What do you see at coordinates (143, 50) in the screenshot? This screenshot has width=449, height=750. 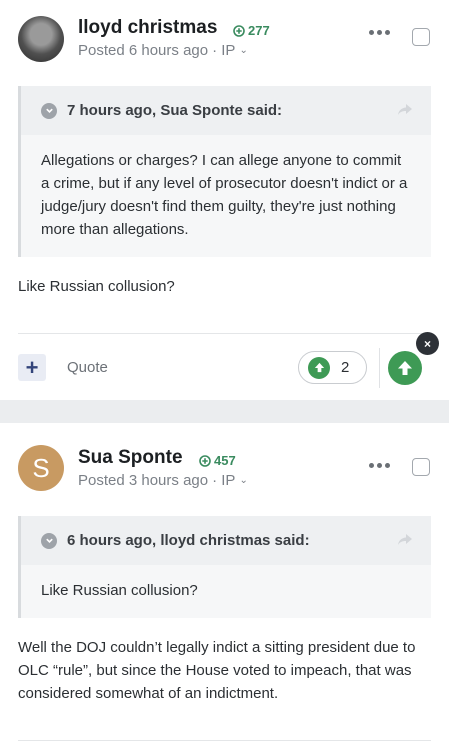 I see `posted-time: Posted 6 hours ago` at bounding box center [143, 50].